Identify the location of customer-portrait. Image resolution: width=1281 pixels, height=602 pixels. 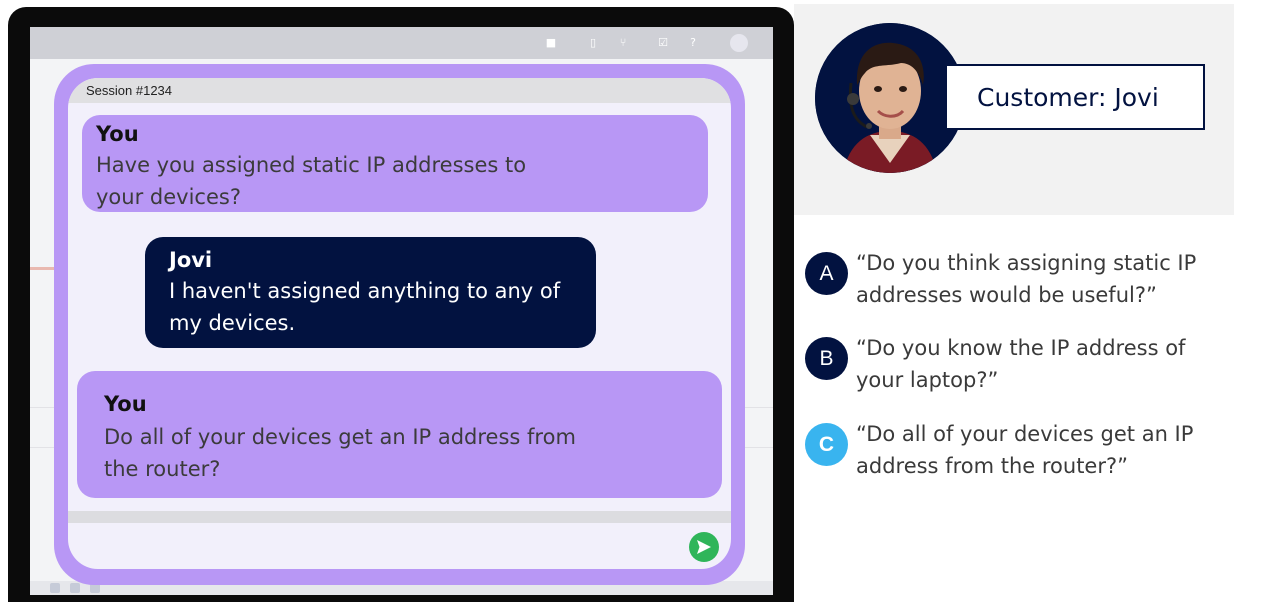
(890, 98).